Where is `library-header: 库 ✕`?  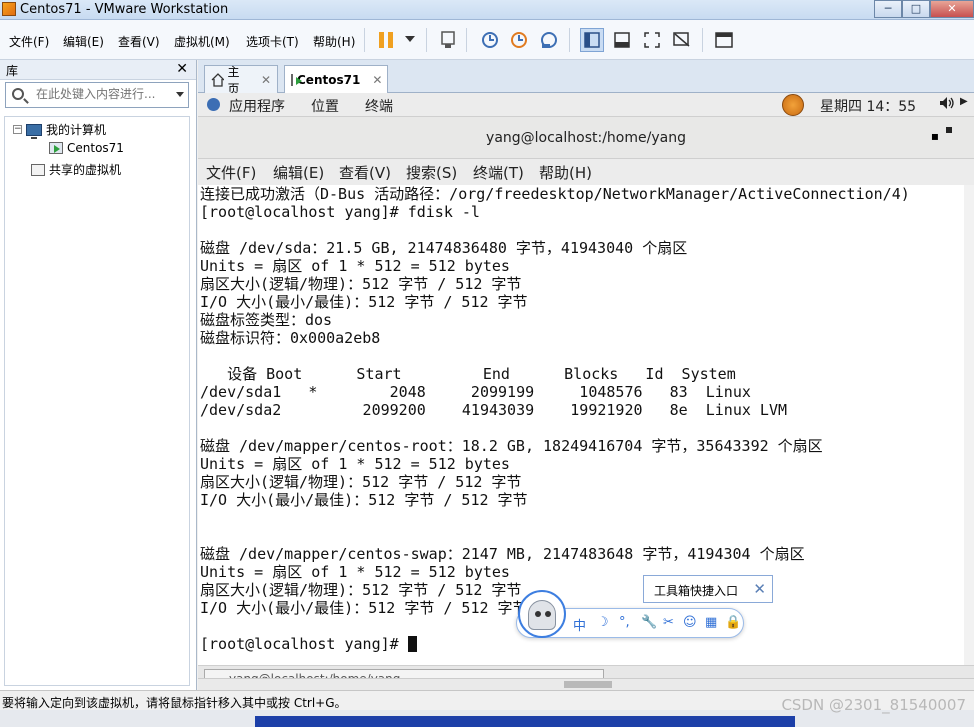
library-header: 库 ✕ is located at coordinates (98, 70).